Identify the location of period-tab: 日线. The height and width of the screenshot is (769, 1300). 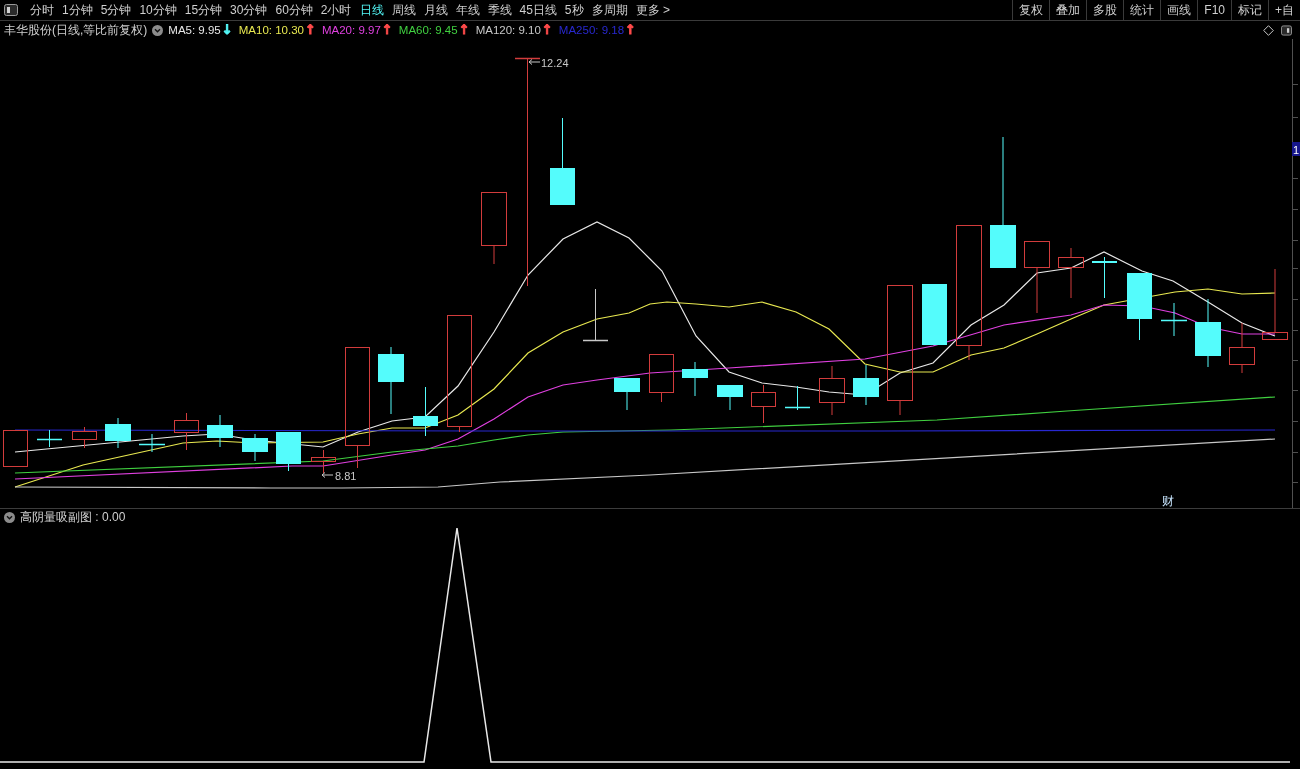
(371, 10).